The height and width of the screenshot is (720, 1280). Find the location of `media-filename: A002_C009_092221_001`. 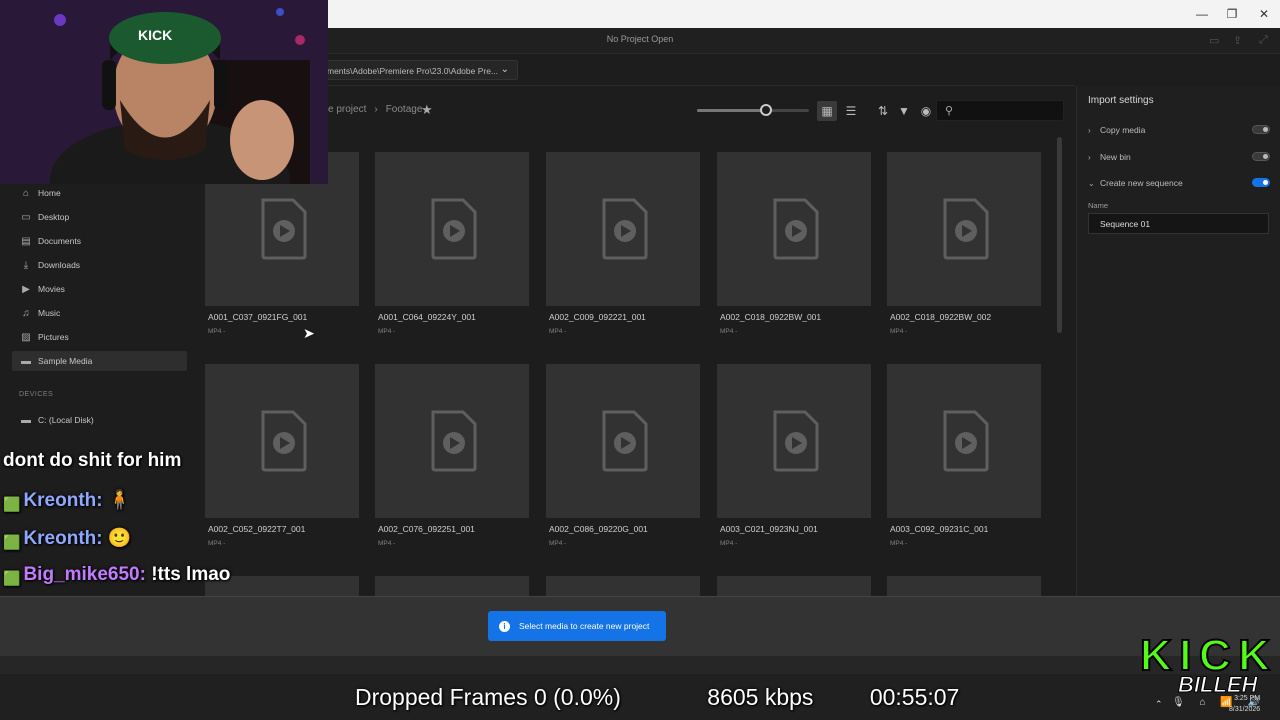

media-filename: A002_C009_092221_001 is located at coordinates (597, 317).